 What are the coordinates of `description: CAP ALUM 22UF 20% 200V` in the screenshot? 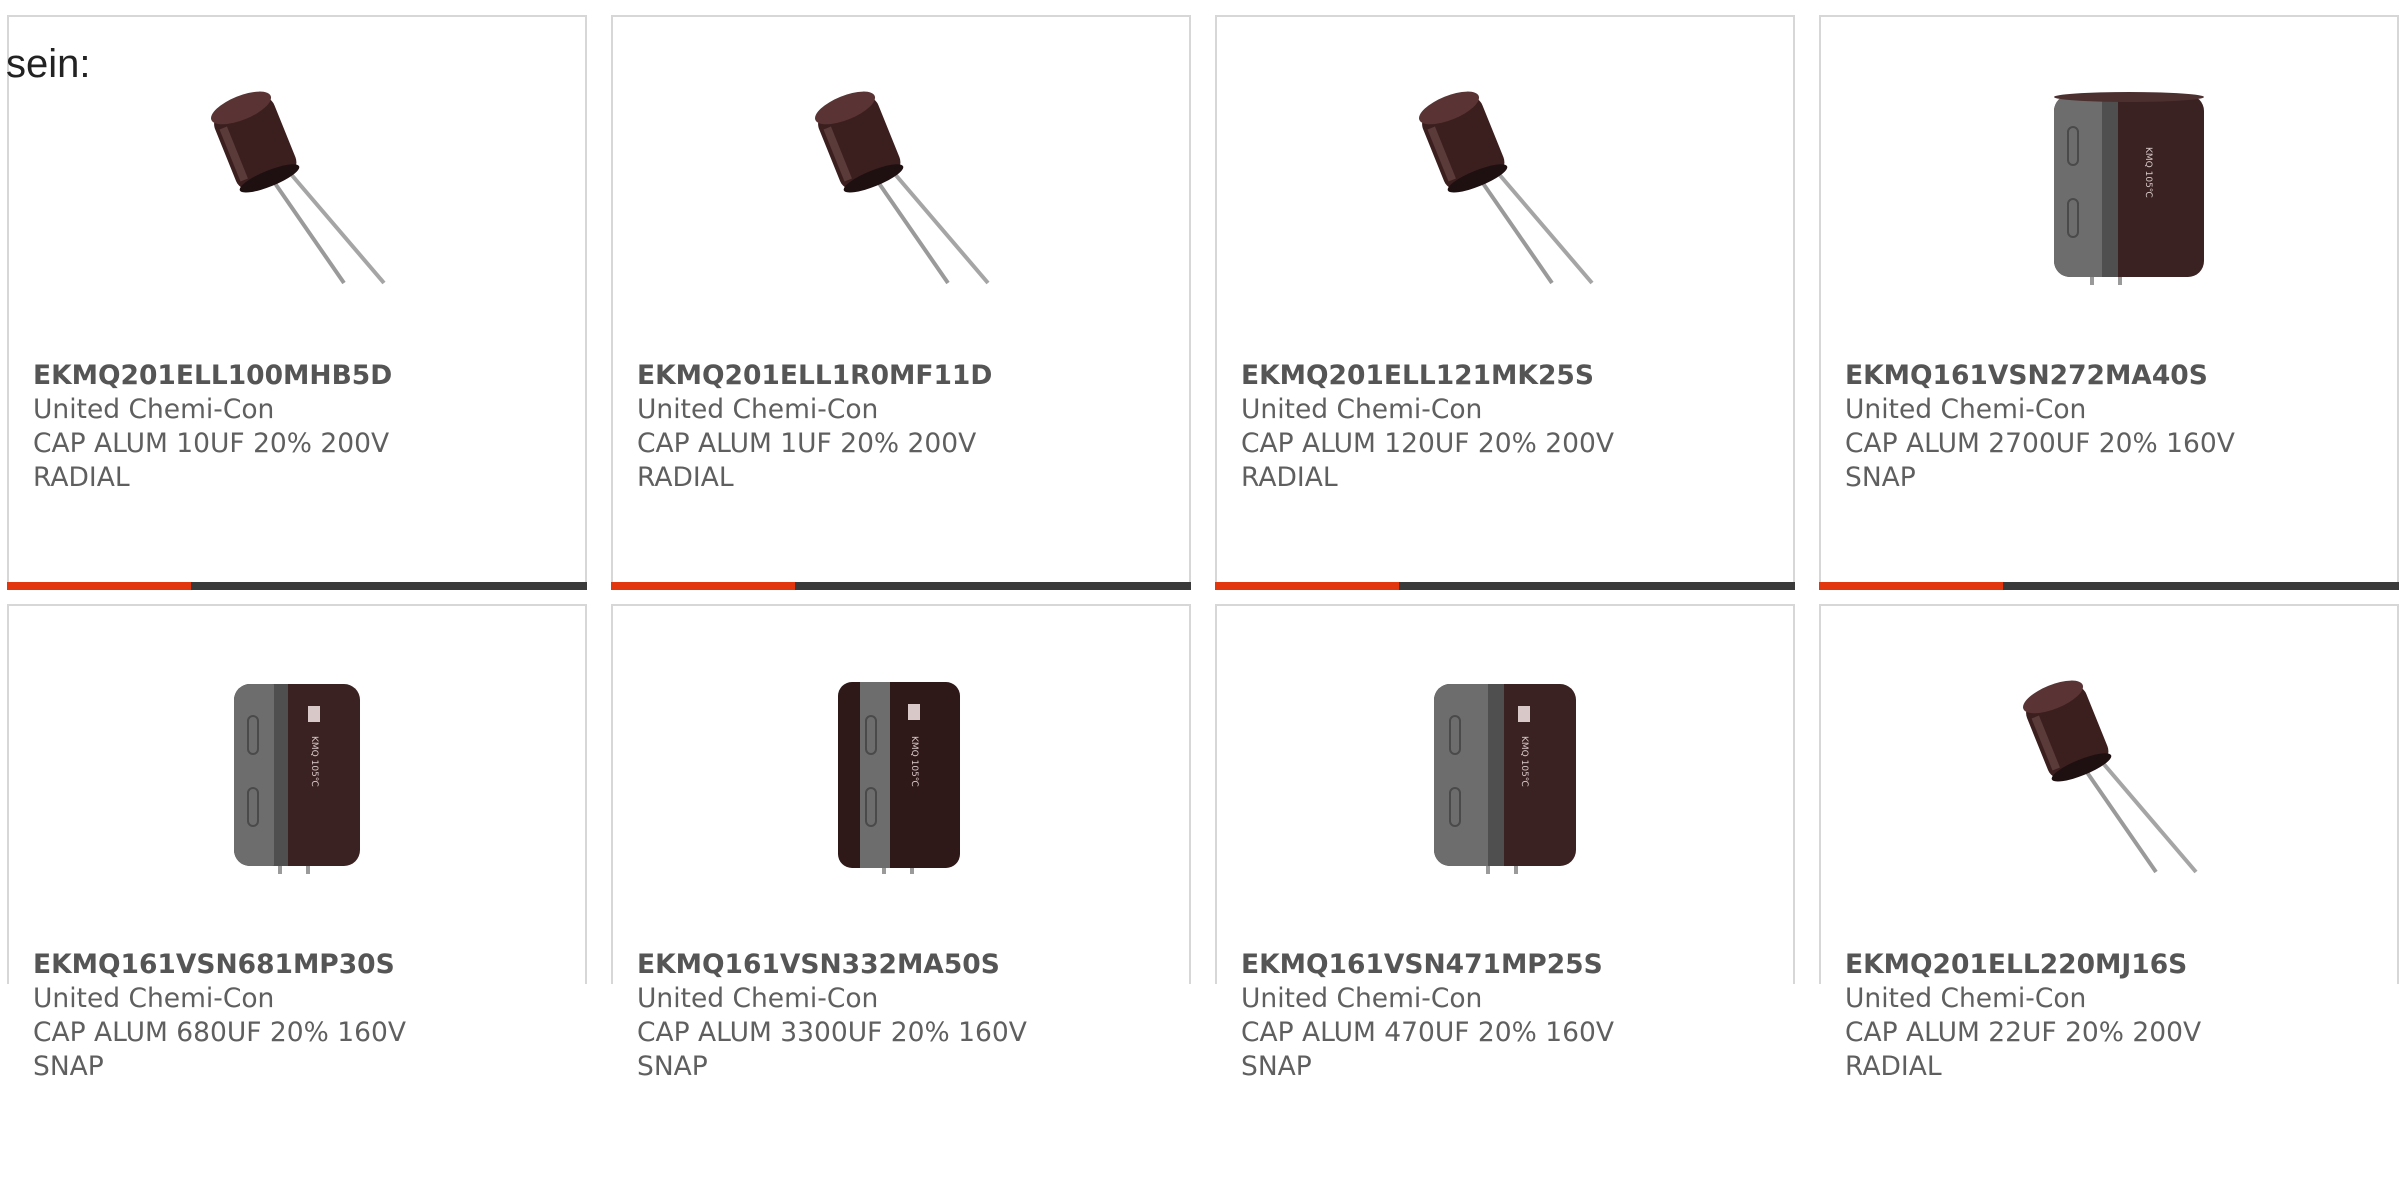 It's located at (2023, 1032).